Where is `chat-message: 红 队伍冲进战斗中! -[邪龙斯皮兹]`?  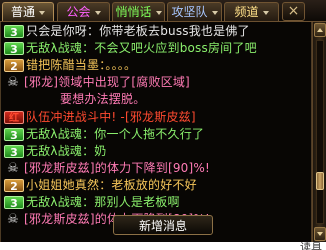
chat-message: 红 队伍冲进战斗中! -[邪龙斯皮兹] is located at coordinates (157, 117).